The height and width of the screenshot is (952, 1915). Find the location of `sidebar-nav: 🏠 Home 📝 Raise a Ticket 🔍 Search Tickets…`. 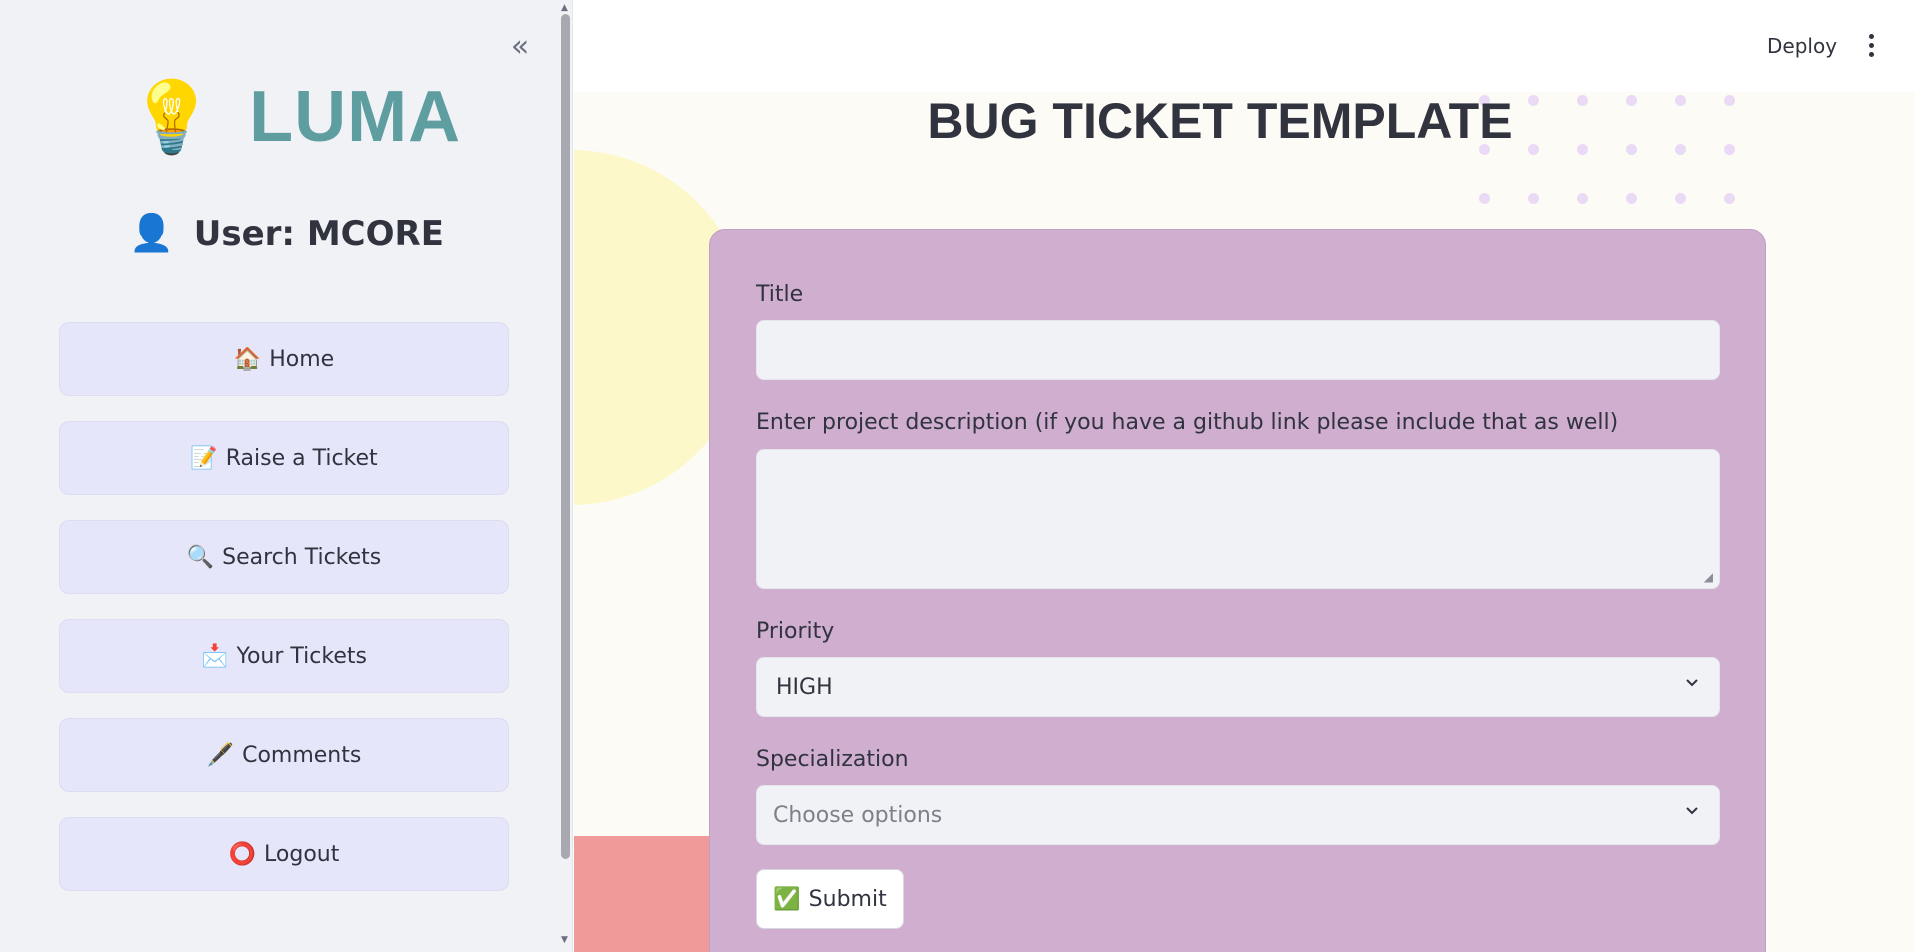

sidebar-nav: 🏠 Home 📝 Raise a Ticket 🔍 Search Tickets… is located at coordinates (284, 619).